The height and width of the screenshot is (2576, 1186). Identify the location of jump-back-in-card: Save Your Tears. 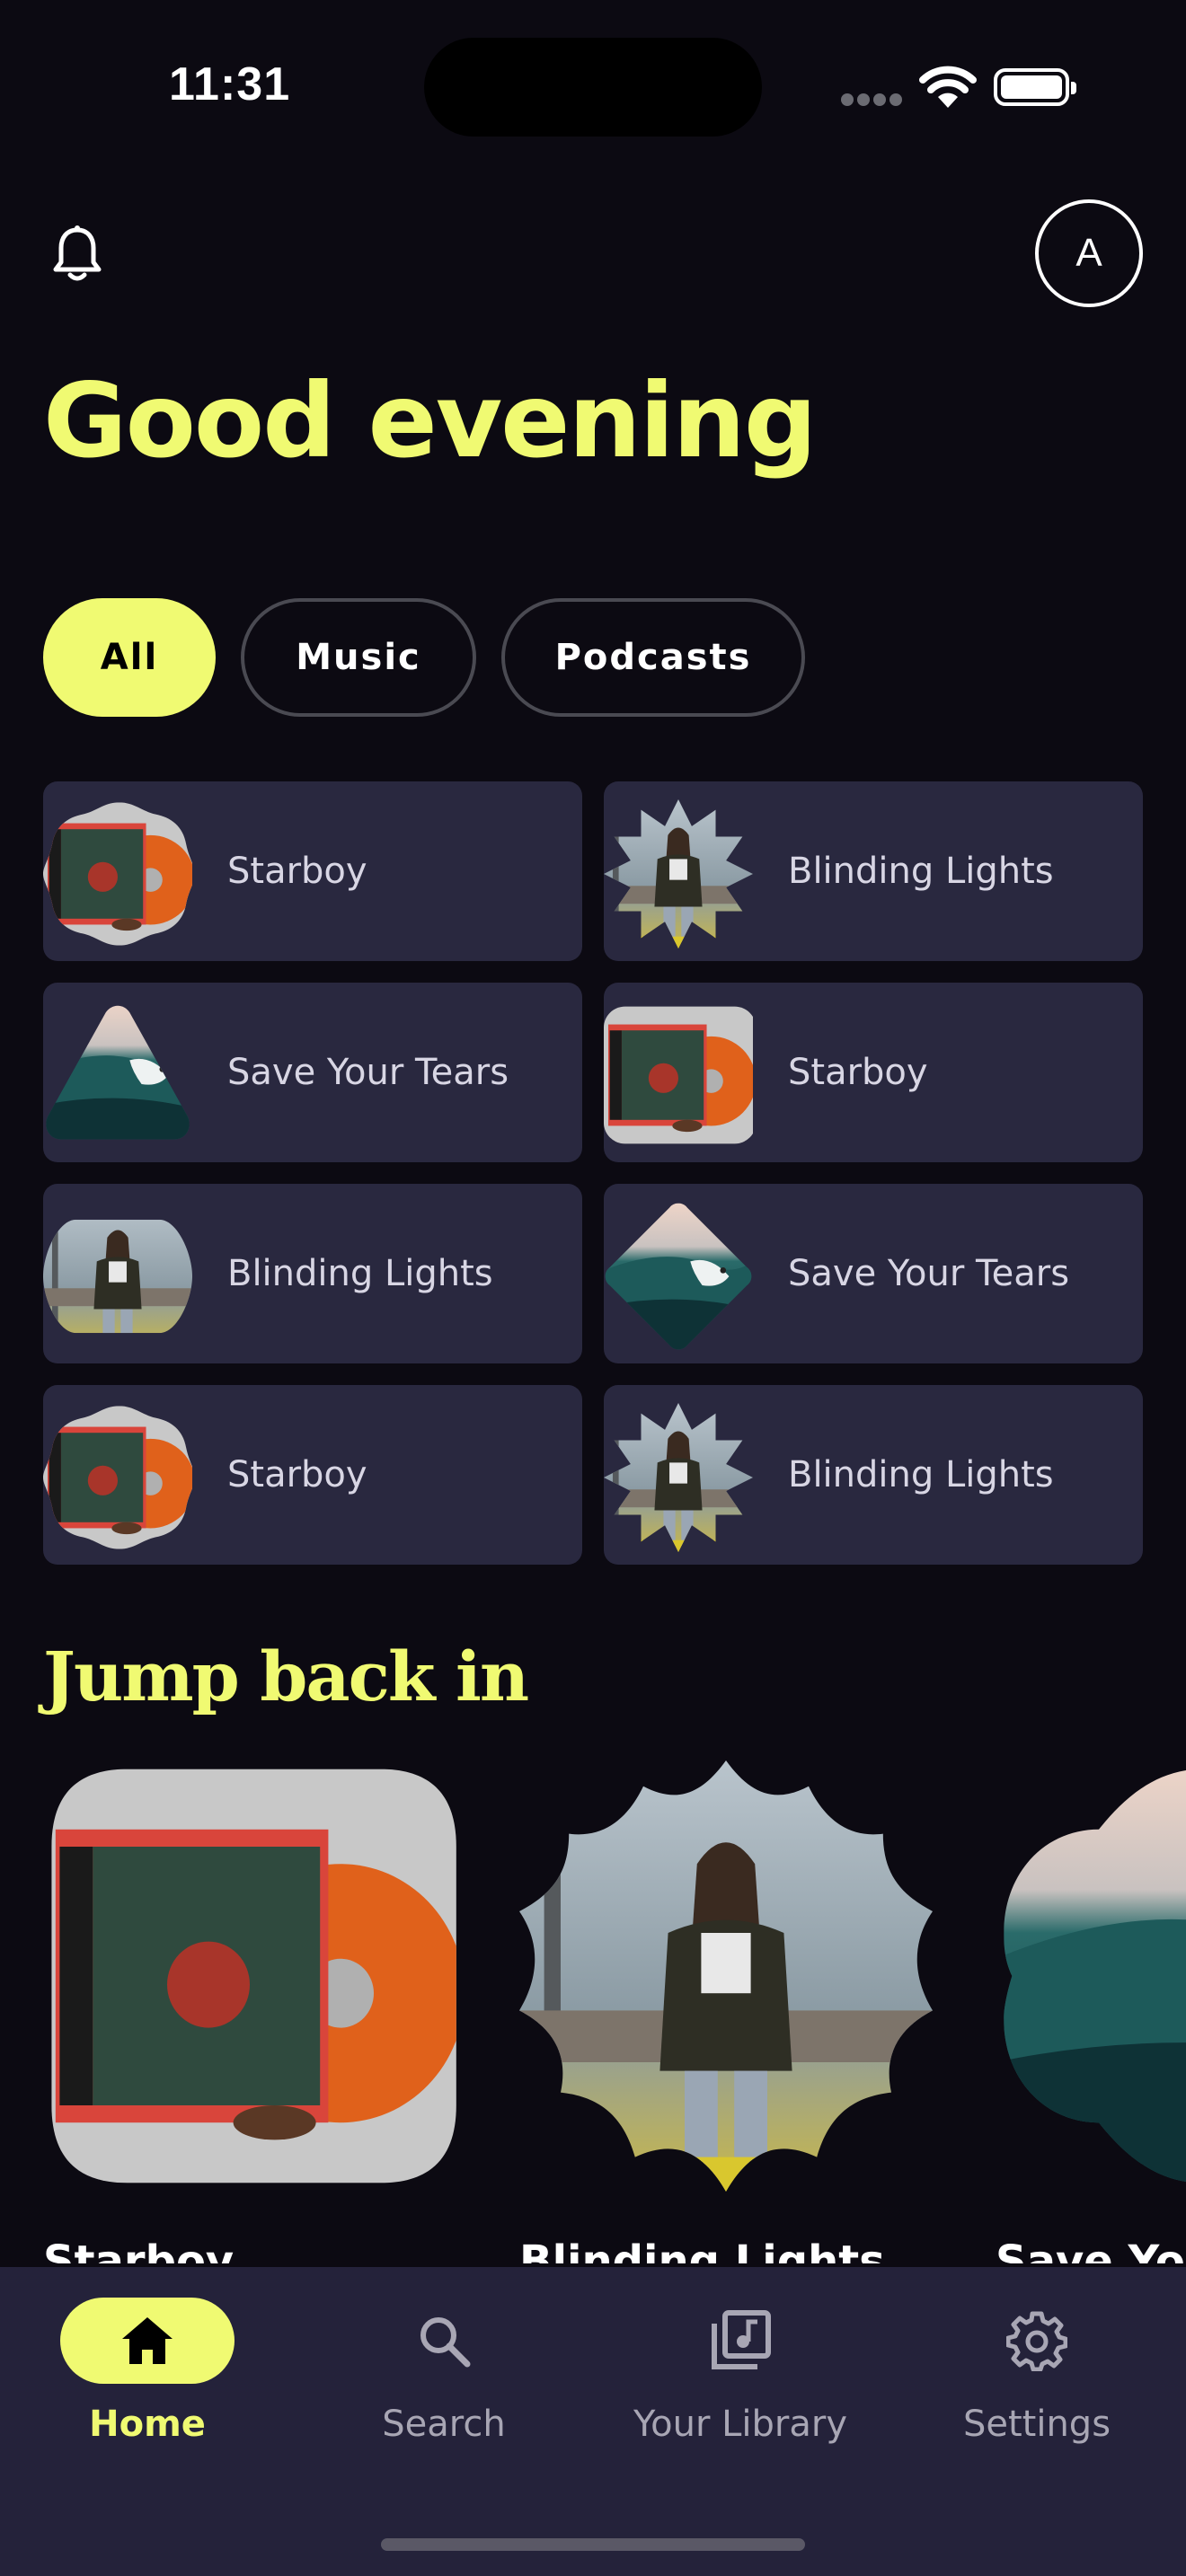
(1091, 2011).